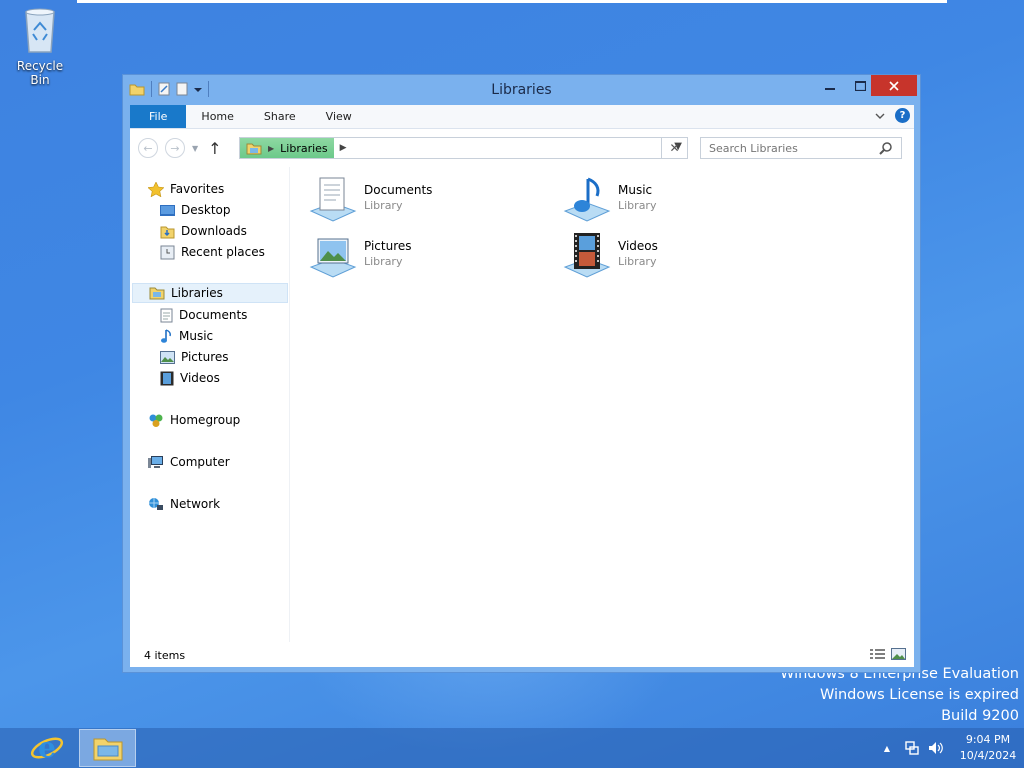 The height and width of the screenshot is (768, 1024). I want to click on minimize-button, so click(830, 85).